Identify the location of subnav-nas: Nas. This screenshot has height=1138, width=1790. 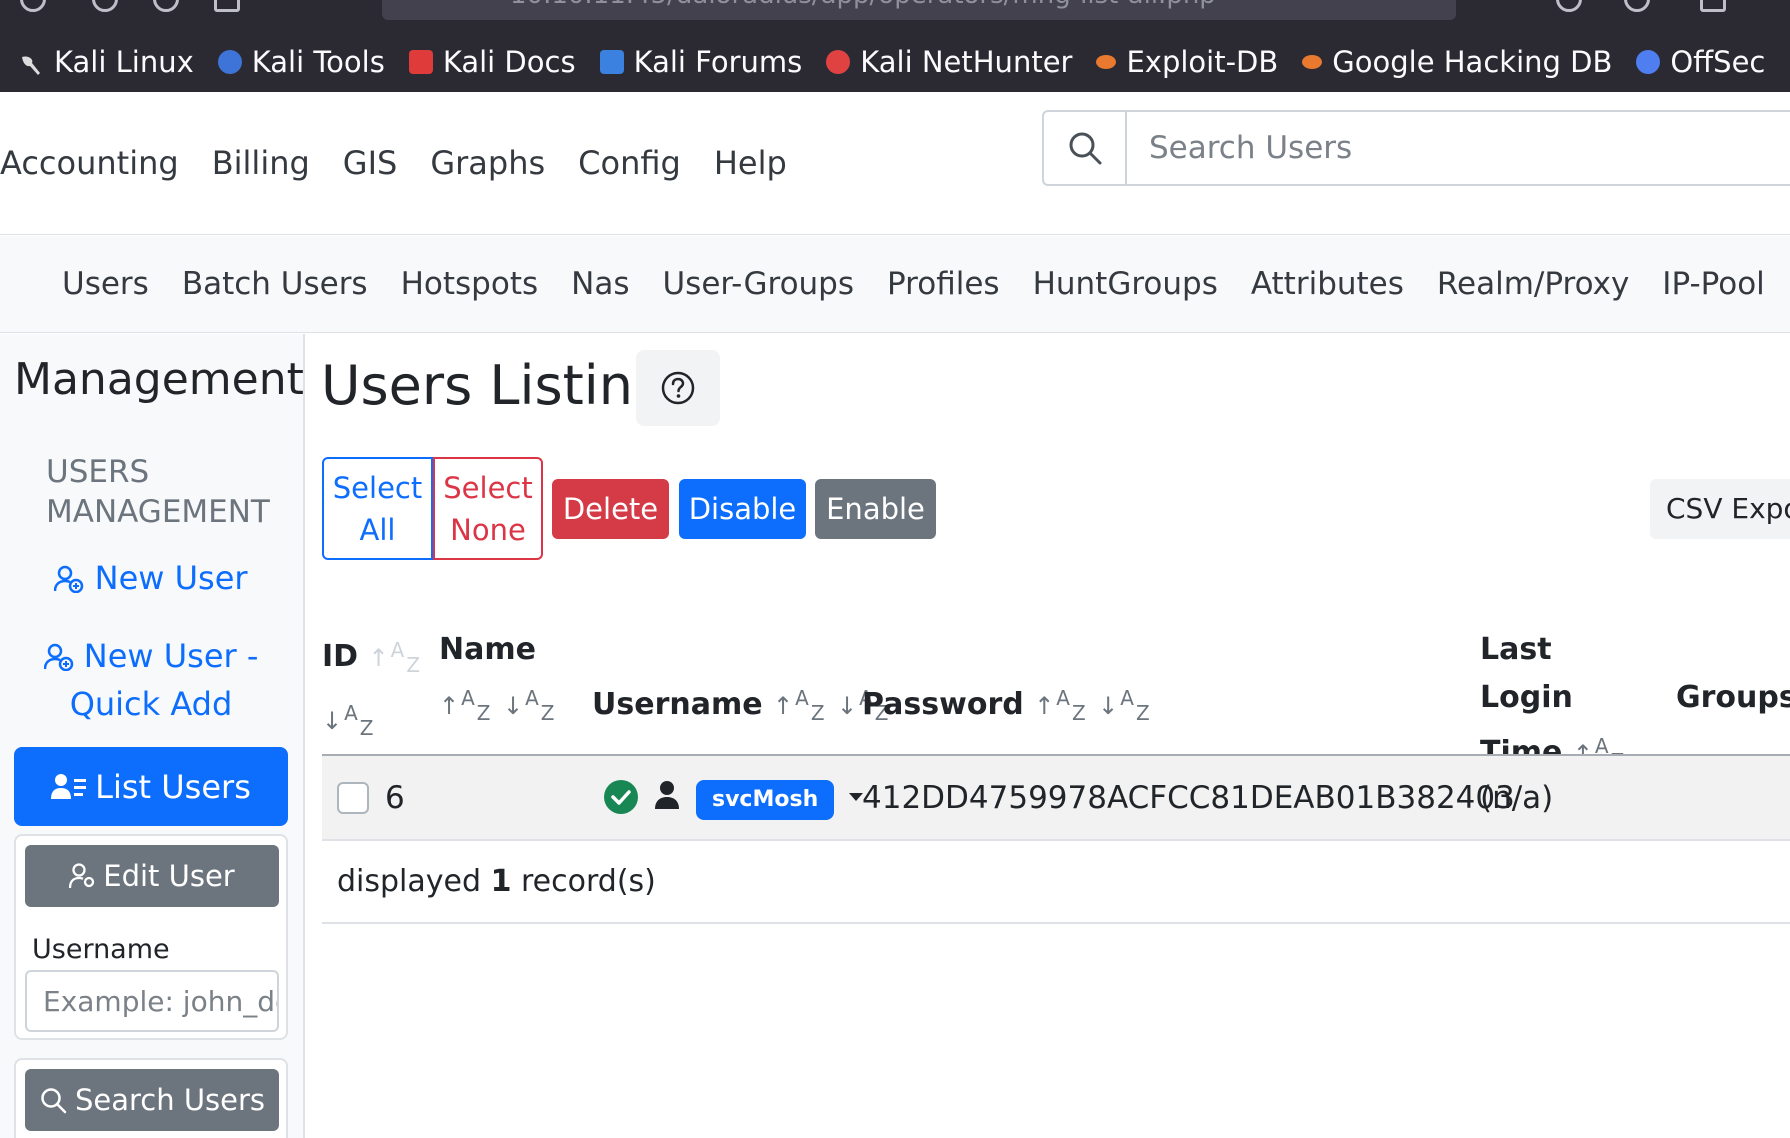
(600, 284).